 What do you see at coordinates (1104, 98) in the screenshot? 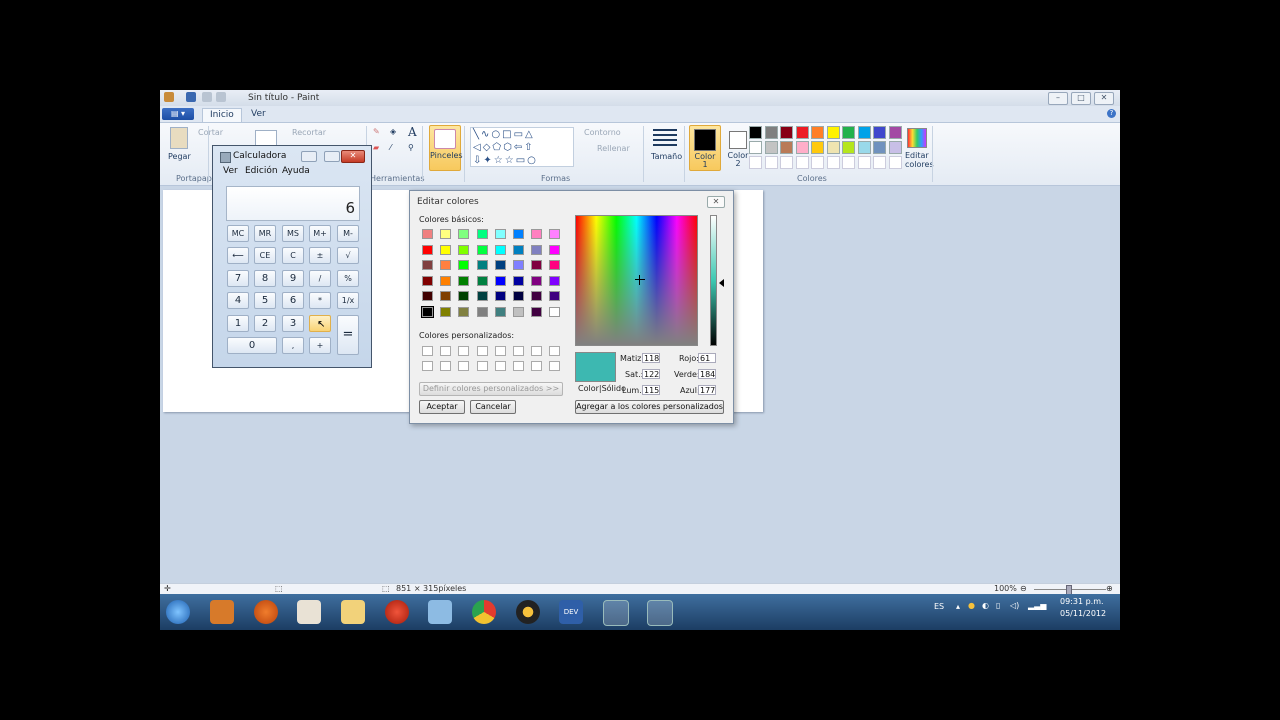
I see `close-button: ✕` at bounding box center [1104, 98].